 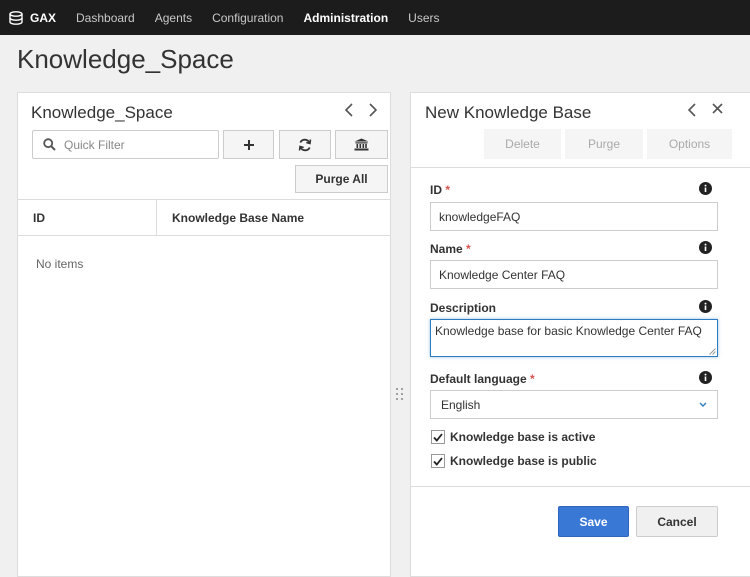 I want to click on purge-button: Purge, so click(x=604, y=144).